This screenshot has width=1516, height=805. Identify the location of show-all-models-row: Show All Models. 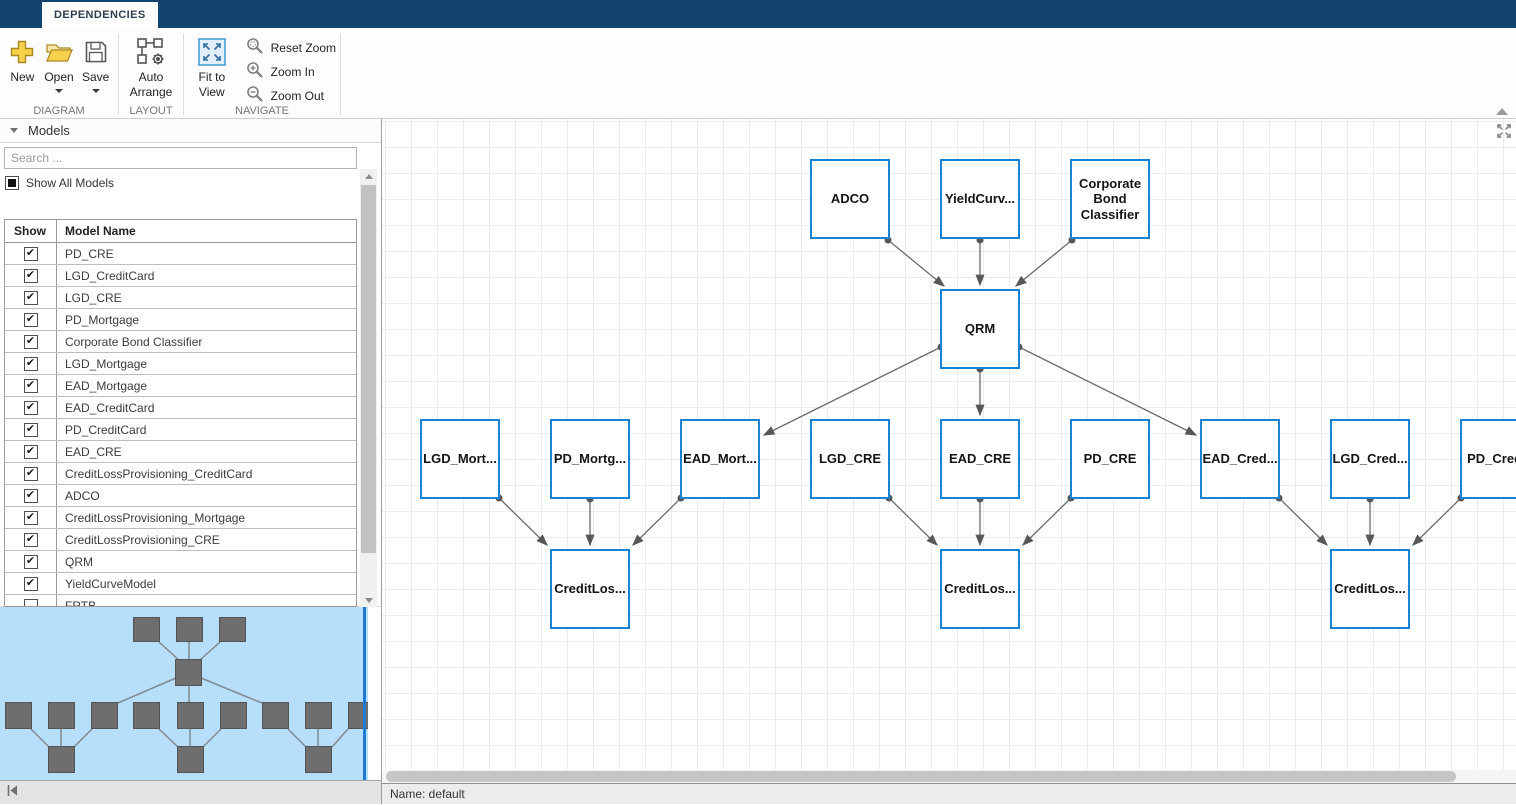
(59, 183).